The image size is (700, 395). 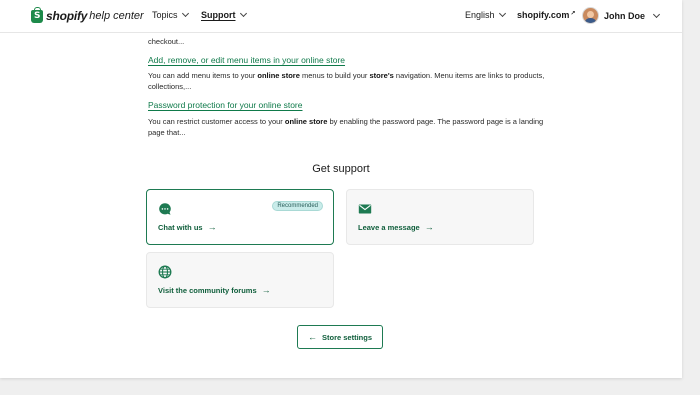 I want to click on nav-topics-label: Topics, so click(x=165, y=15).